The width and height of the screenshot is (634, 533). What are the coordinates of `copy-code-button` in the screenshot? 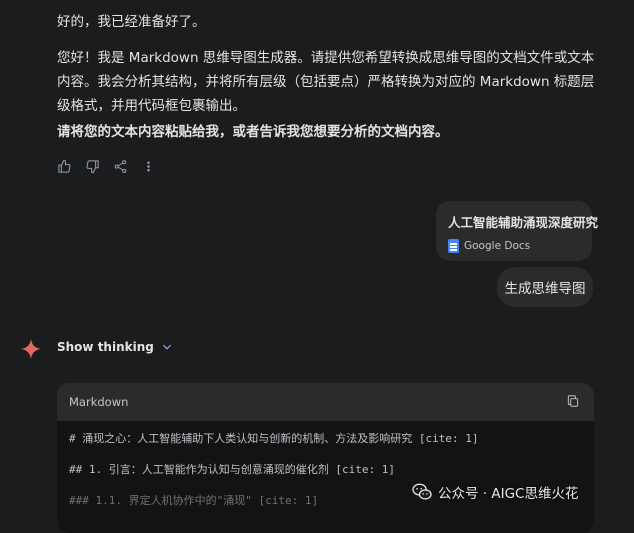 It's located at (573, 402).